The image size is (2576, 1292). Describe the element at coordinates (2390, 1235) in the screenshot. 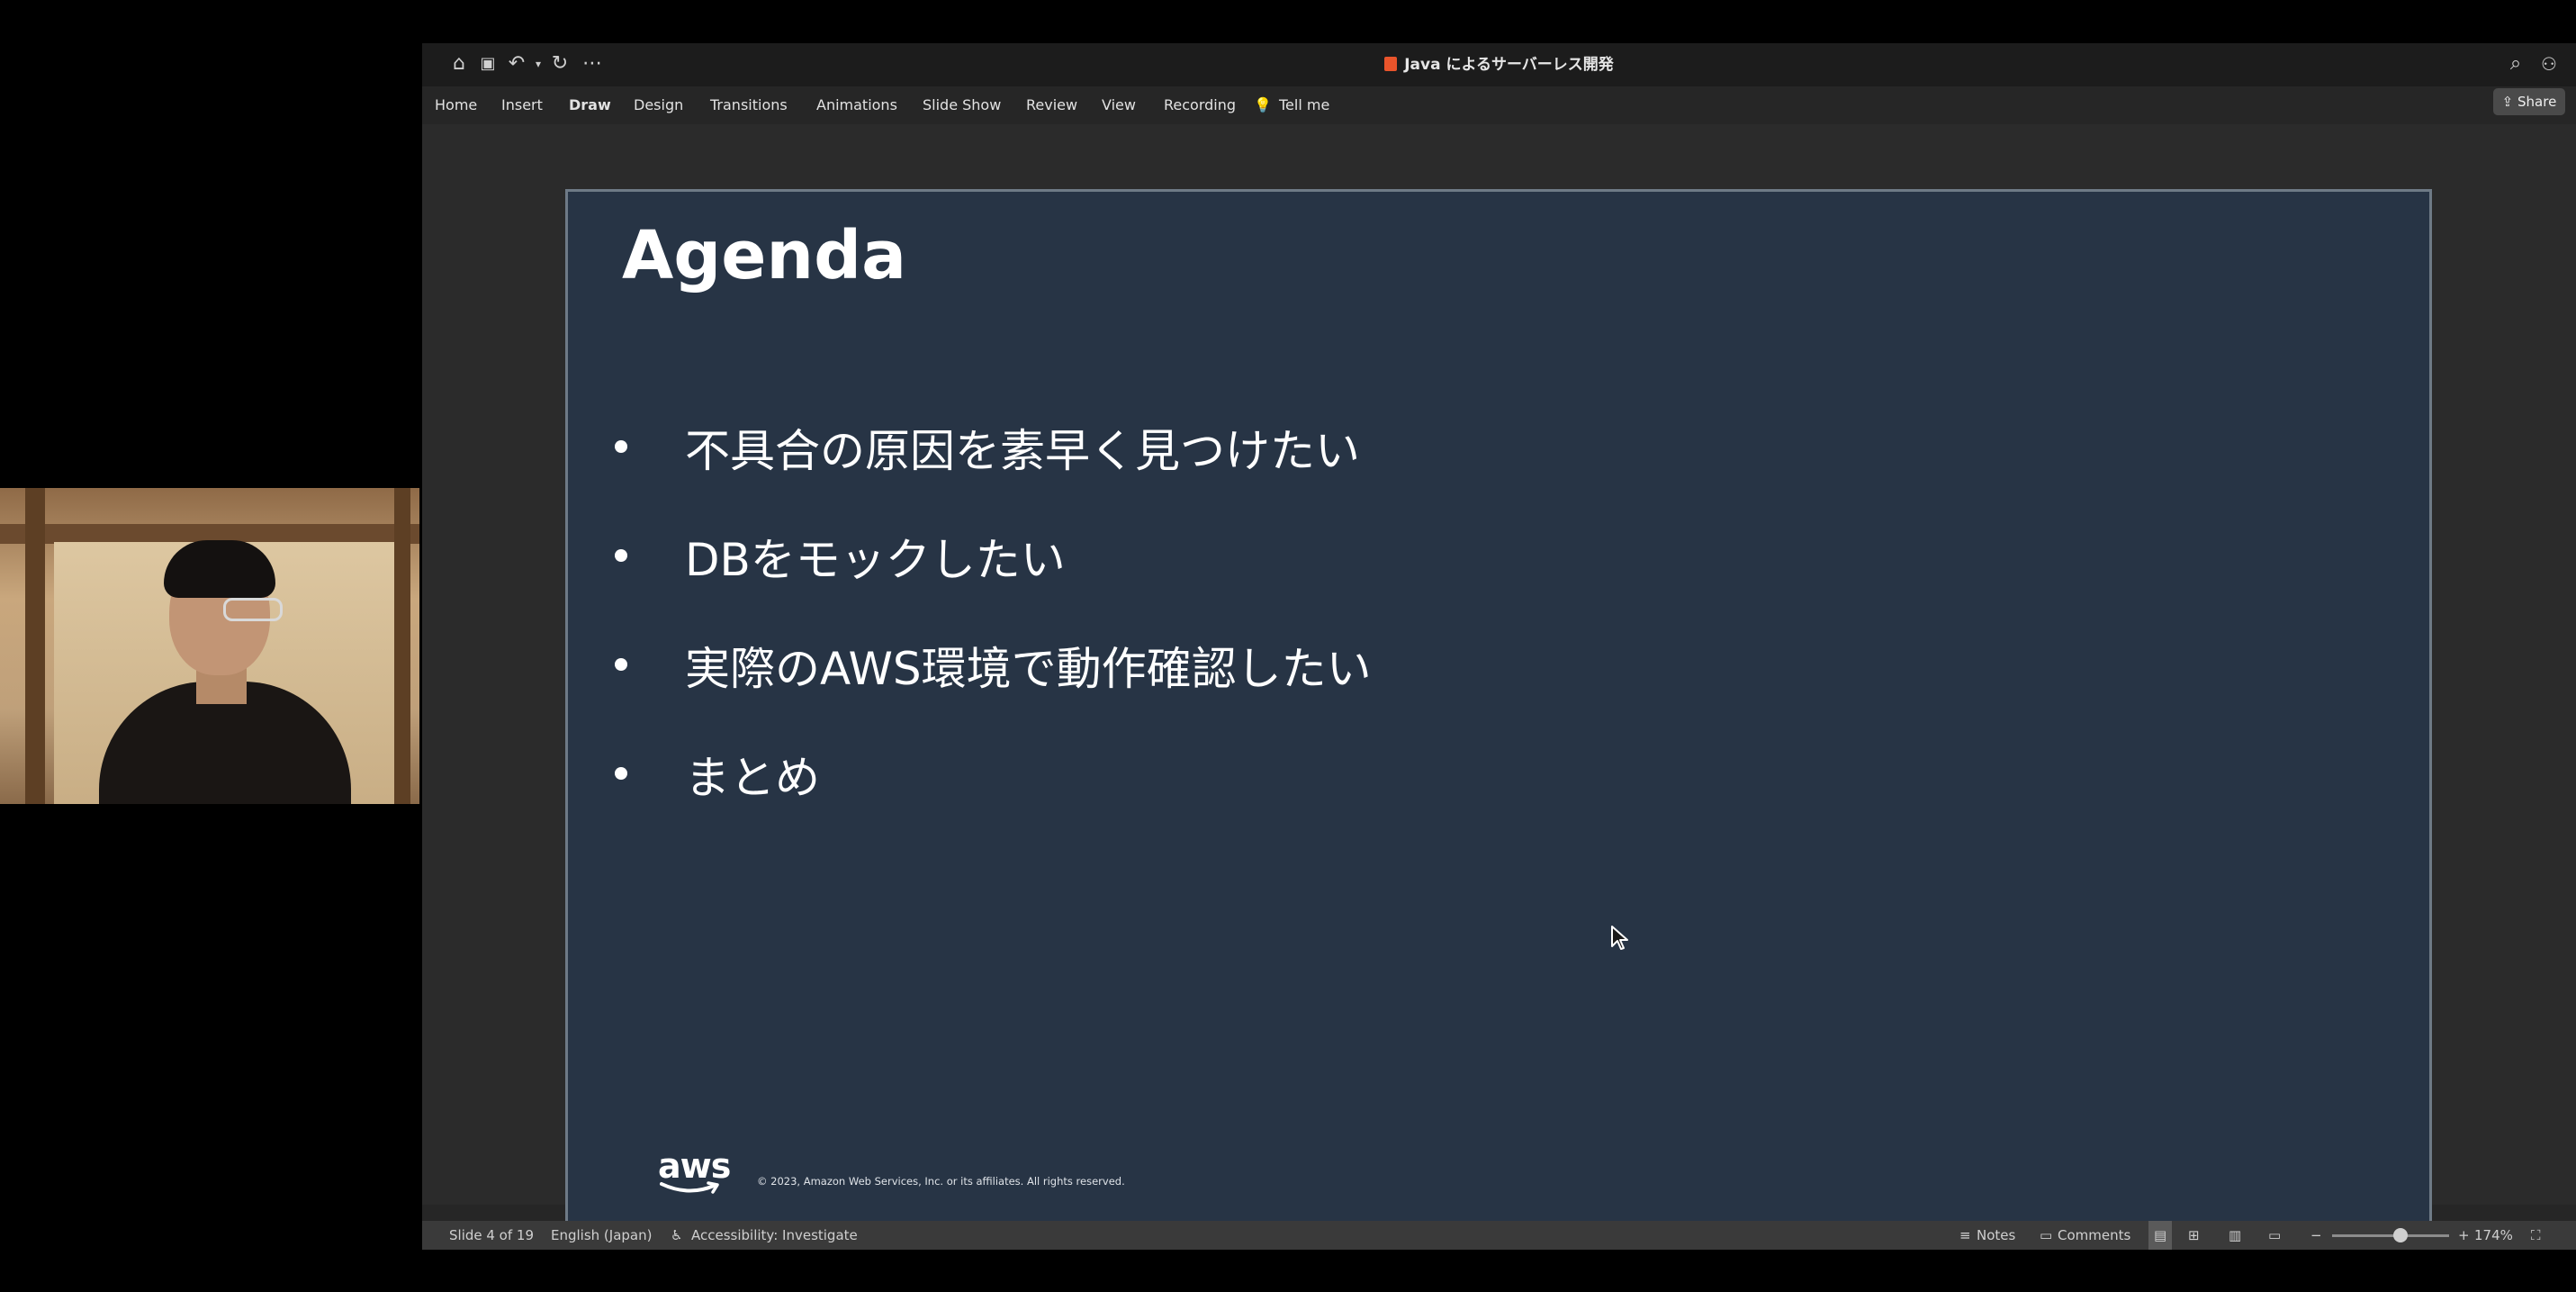

I see `zoom-slider-track` at that location.